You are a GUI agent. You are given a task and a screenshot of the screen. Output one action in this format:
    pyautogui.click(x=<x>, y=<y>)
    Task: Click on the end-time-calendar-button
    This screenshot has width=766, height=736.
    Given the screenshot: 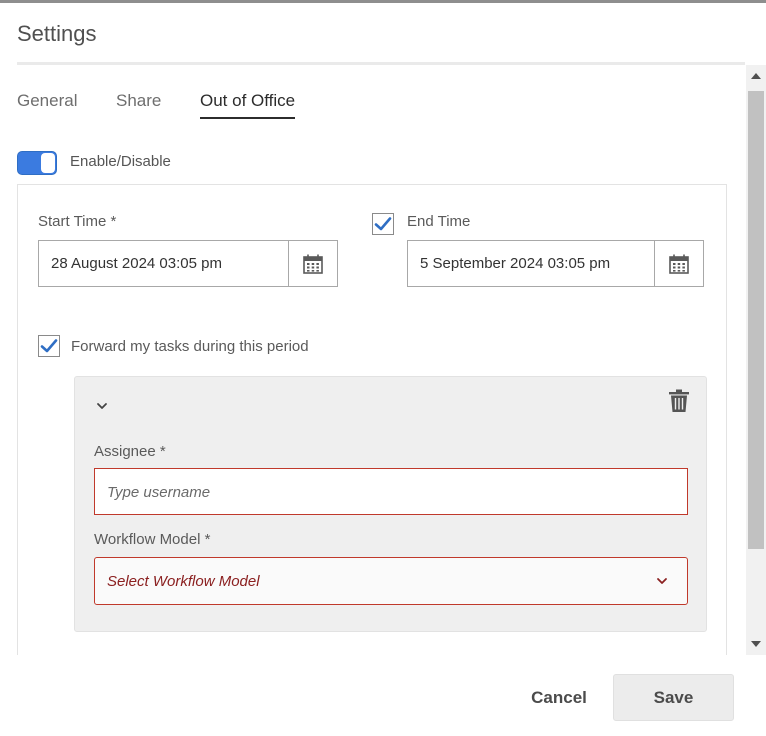 What is the action you would take?
    pyautogui.click(x=678, y=263)
    